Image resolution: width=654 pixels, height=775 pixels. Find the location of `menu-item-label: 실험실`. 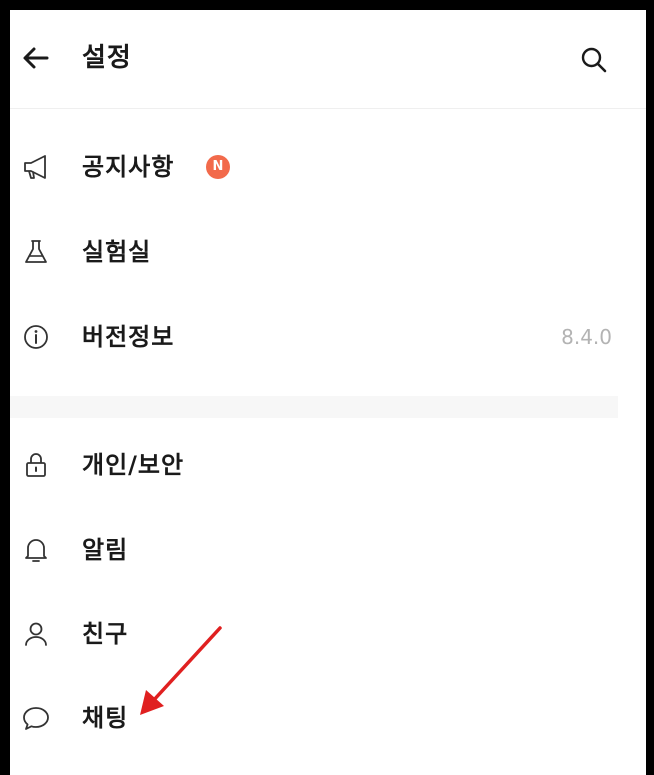

menu-item-label: 실험실 is located at coordinates (117, 252).